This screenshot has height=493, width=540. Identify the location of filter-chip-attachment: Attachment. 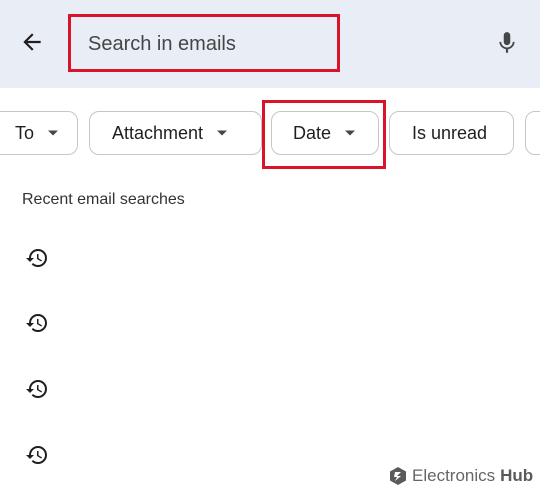
(175, 133).